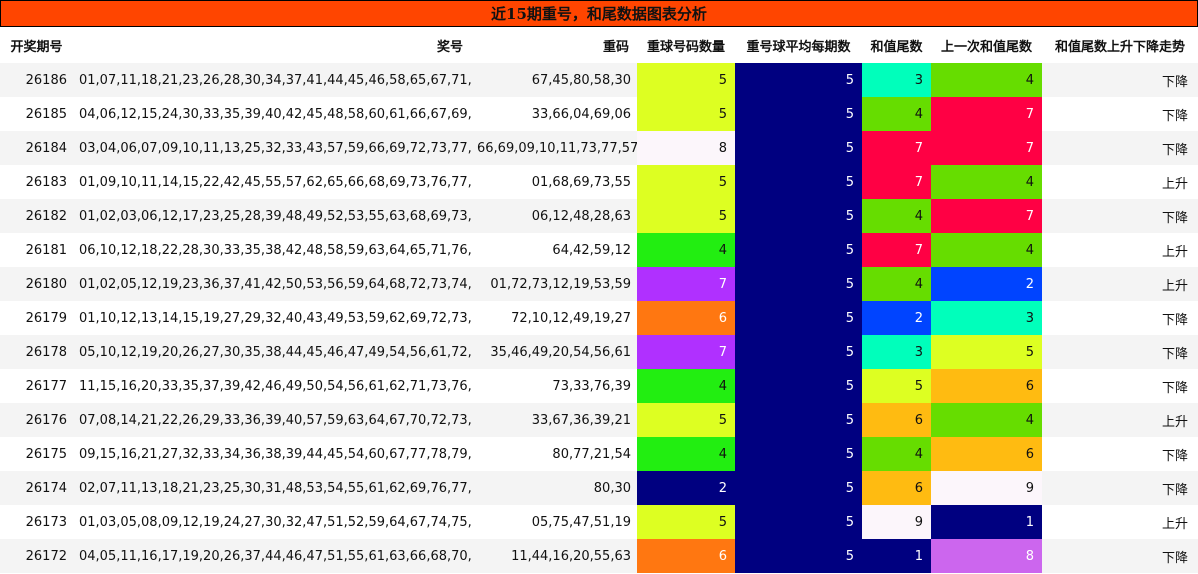 The height and width of the screenshot is (574, 1198). What do you see at coordinates (46, 386) in the screenshot?
I see `cell-issue: 26177` at bounding box center [46, 386].